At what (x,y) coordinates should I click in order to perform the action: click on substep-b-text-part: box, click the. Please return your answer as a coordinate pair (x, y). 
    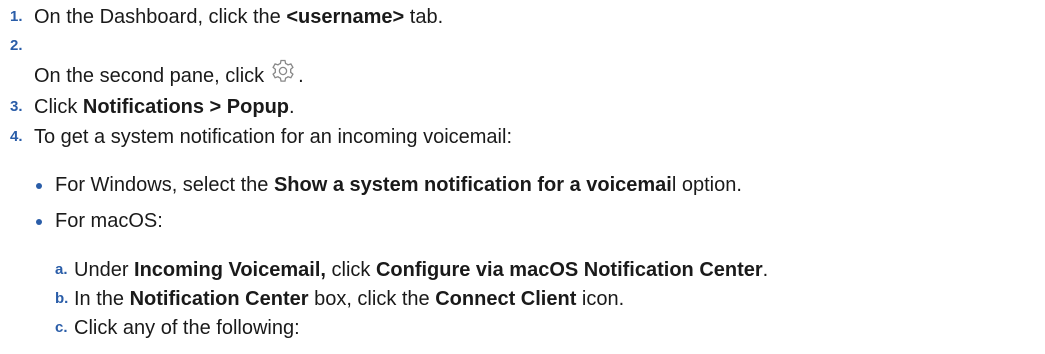
    Looking at the image, I should click on (372, 299).